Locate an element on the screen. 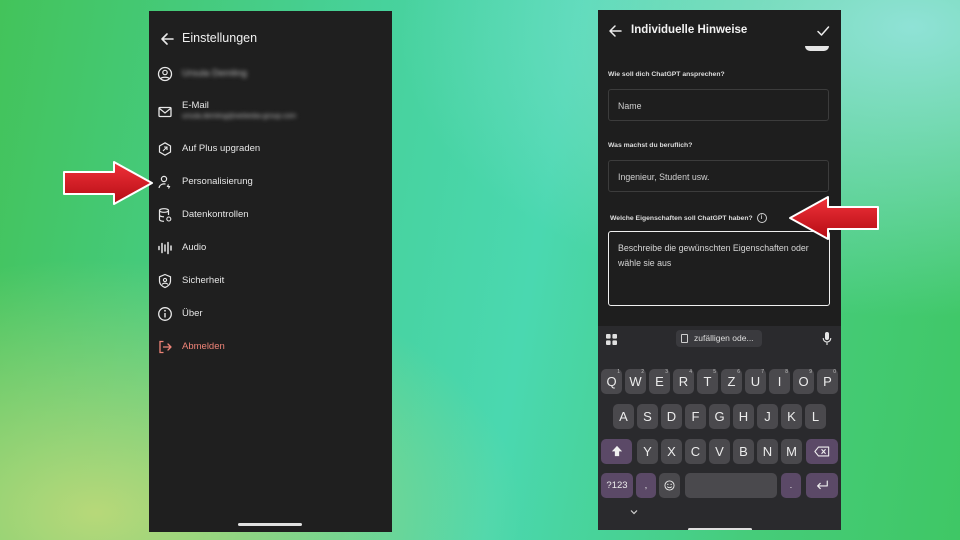 The width and height of the screenshot is (960, 540). key-p: P0 is located at coordinates (827, 381).